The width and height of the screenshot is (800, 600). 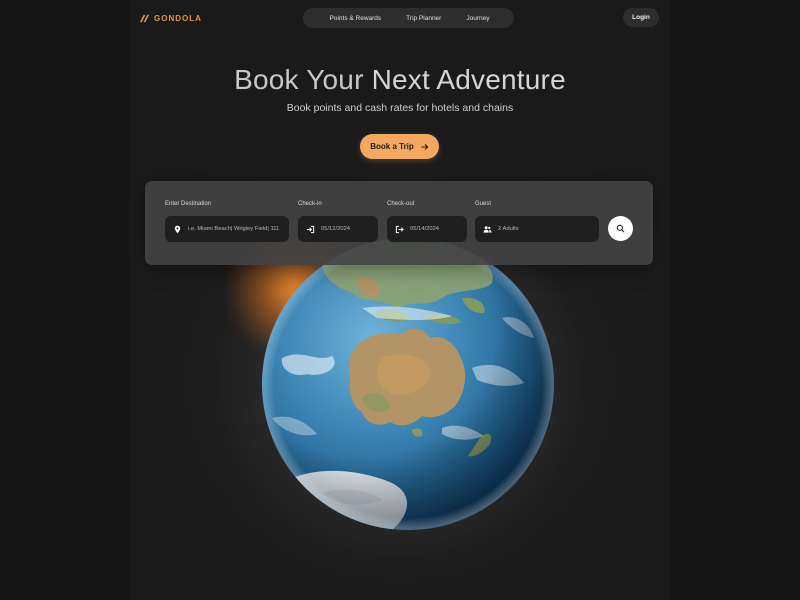 I want to click on brand-logo: GONDOLA, so click(x=170, y=18).